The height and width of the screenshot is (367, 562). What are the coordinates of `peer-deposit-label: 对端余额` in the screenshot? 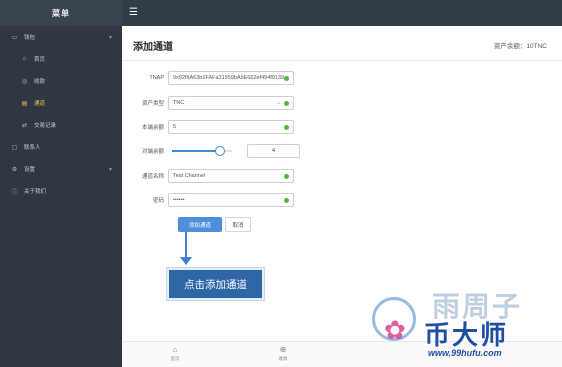 It's located at (152, 152).